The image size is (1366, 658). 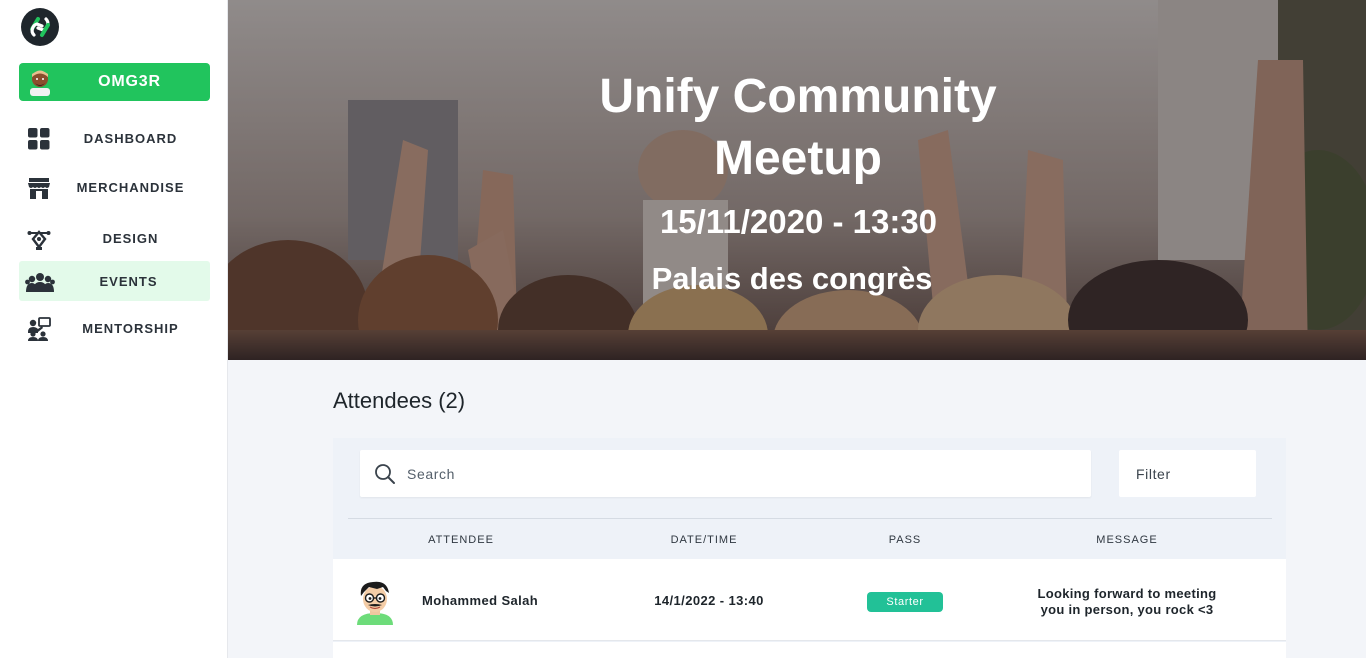 What do you see at coordinates (39, 240) in the screenshot?
I see `design-pen-icon` at bounding box center [39, 240].